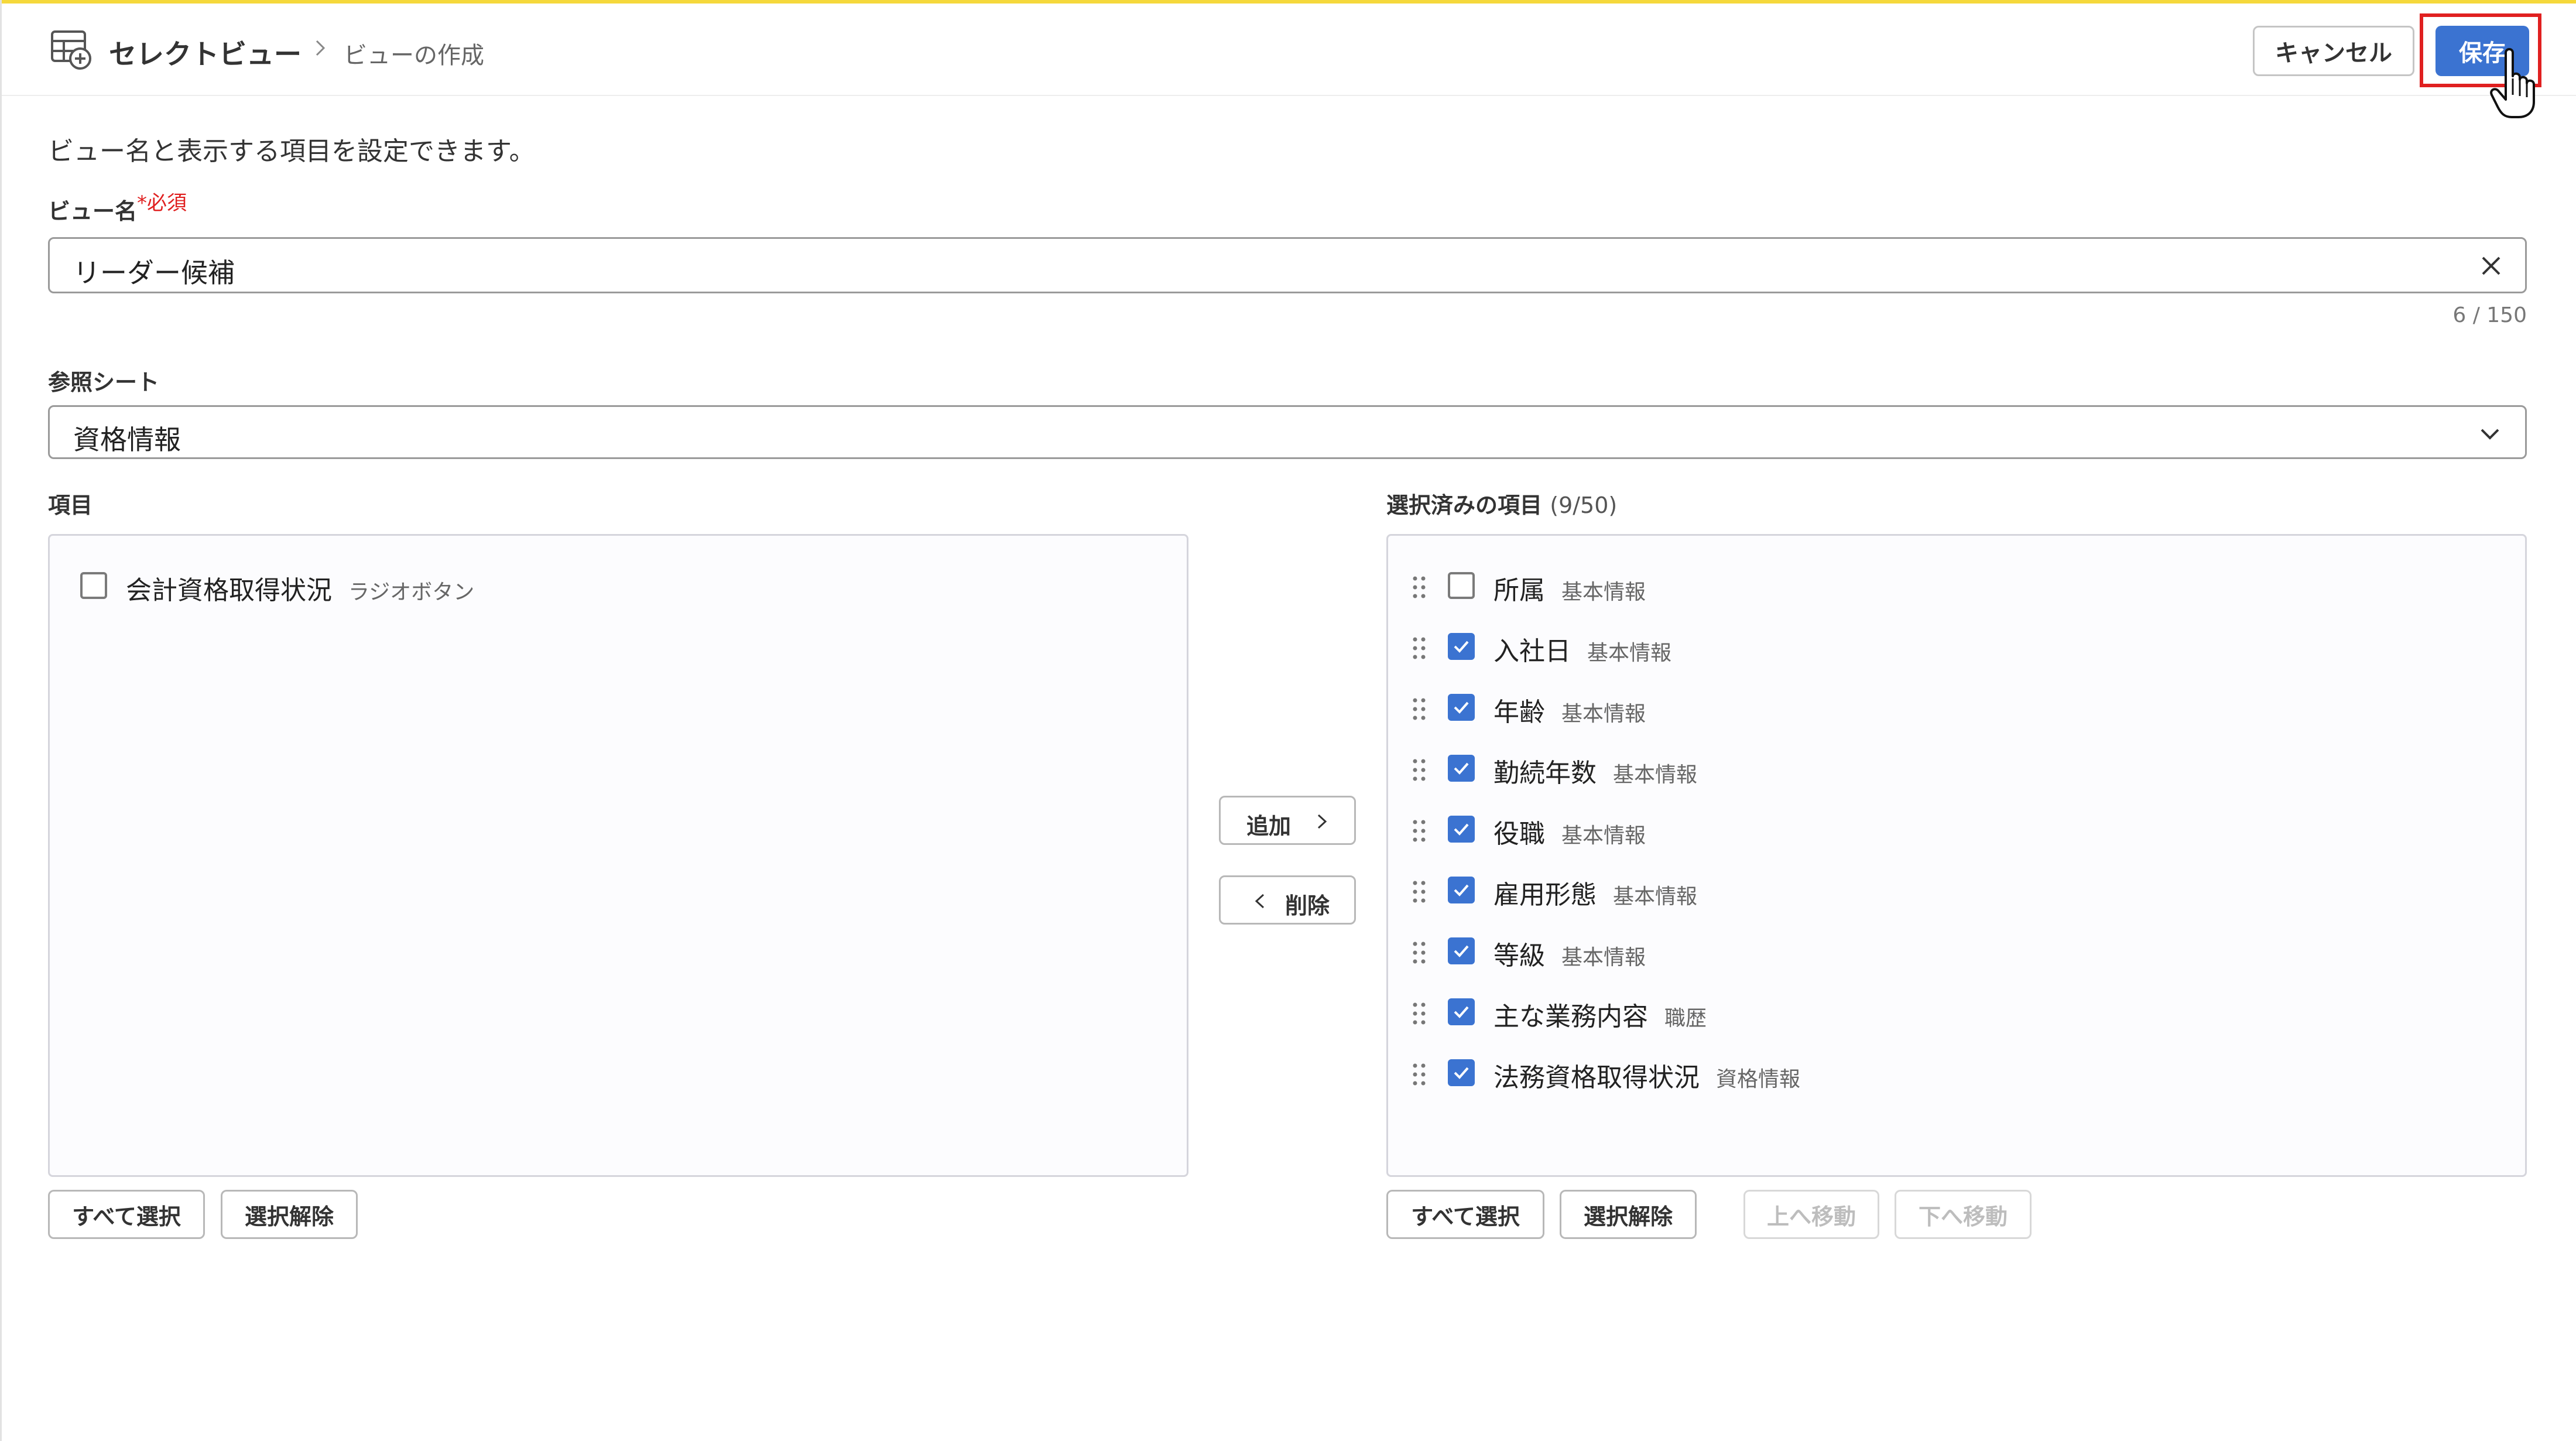  What do you see at coordinates (1465, 1214) in the screenshot?
I see `selected-select-all-button: すべて選択` at bounding box center [1465, 1214].